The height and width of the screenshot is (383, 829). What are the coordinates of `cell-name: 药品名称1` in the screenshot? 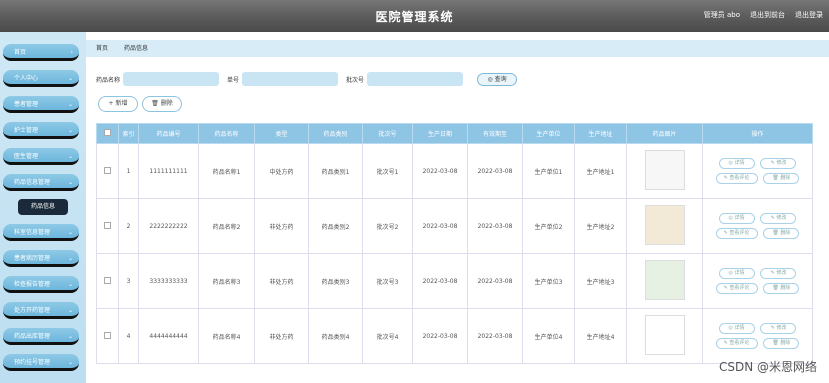 It's located at (226, 171).